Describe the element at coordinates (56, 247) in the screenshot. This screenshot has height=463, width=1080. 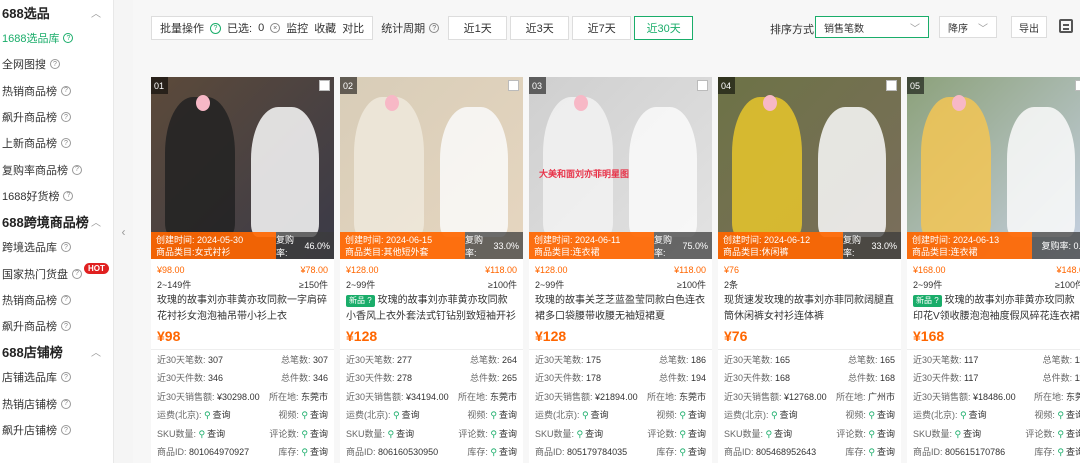
I see `sidebar-item-cross-border-library: 跨境选品库?` at that location.